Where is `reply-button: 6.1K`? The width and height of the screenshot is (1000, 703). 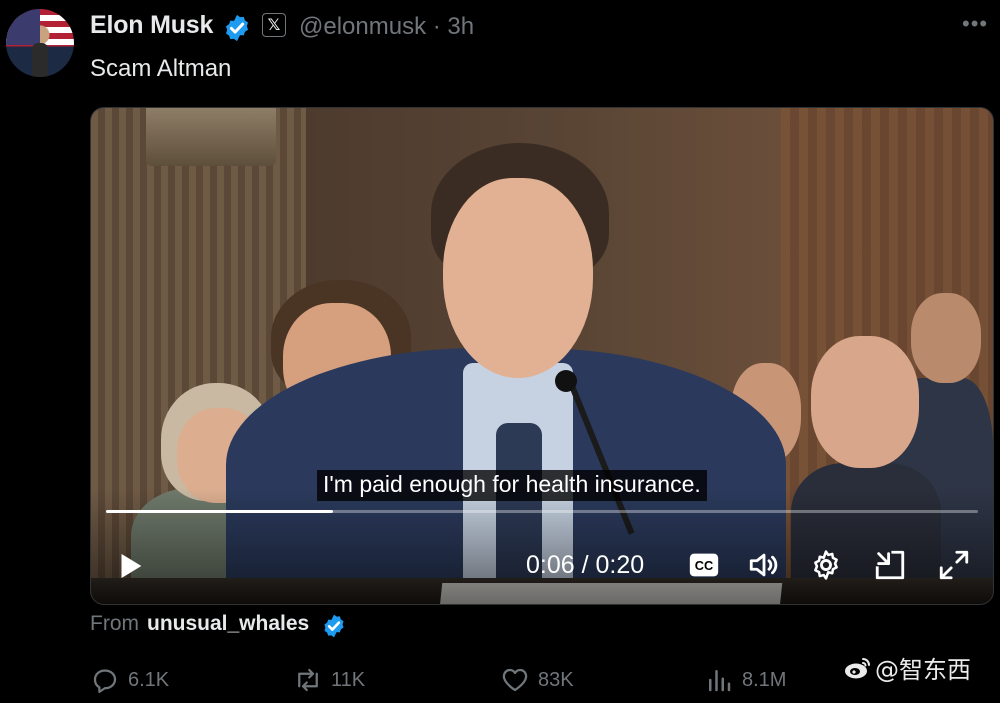 reply-button: 6.1K is located at coordinates (129, 680).